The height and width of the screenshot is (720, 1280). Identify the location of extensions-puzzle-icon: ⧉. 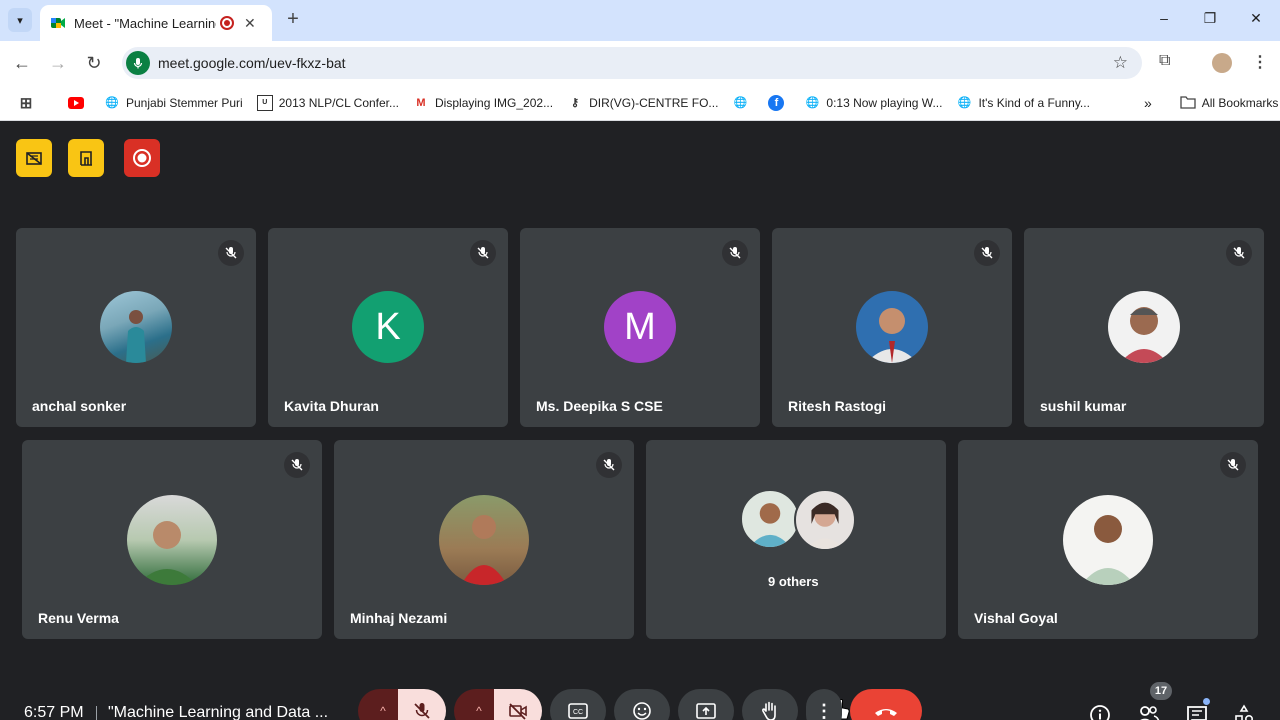
(1164, 61).